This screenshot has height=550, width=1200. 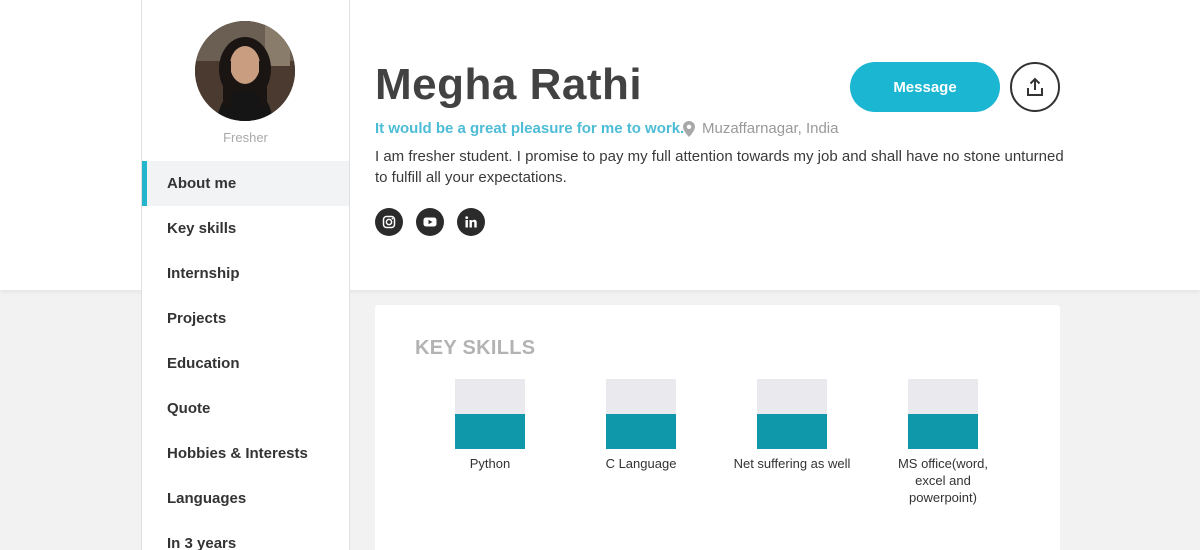 What do you see at coordinates (641, 463) in the screenshot?
I see `skill-label: C Language` at bounding box center [641, 463].